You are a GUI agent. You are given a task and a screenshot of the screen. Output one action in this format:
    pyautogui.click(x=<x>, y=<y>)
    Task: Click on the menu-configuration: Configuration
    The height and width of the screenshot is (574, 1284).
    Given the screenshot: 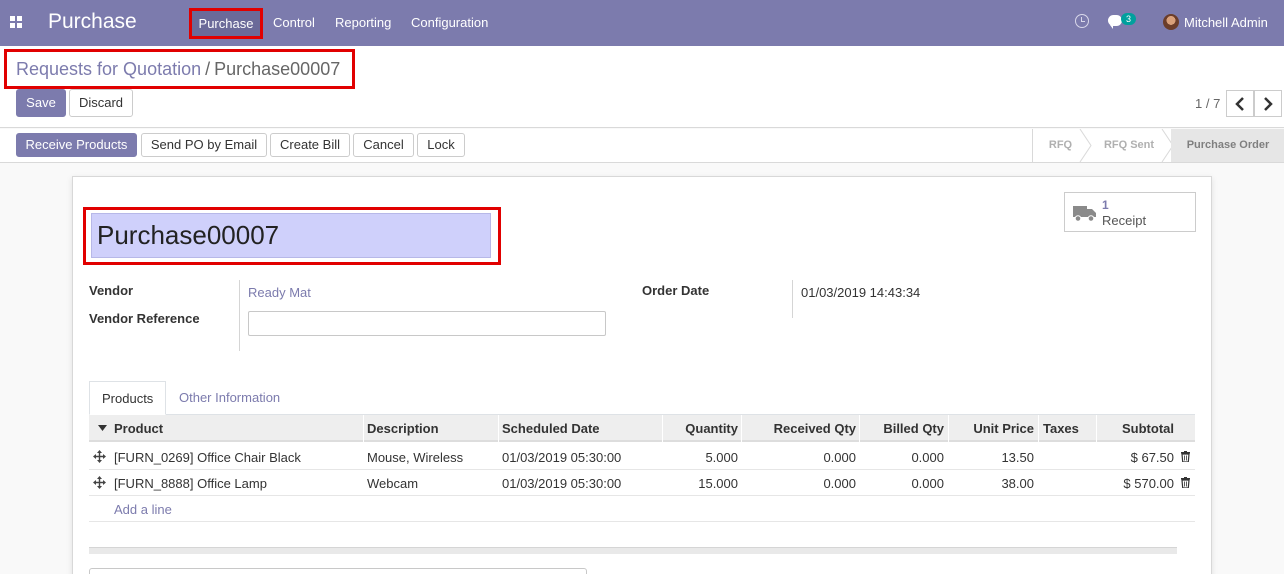 What is the action you would take?
    pyautogui.click(x=449, y=22)
    